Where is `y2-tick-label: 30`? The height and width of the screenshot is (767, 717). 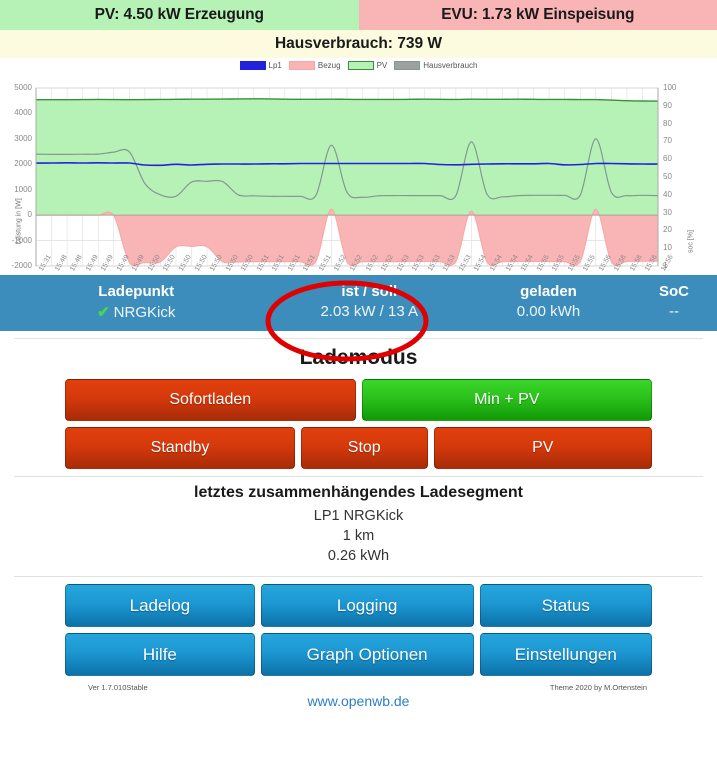
y2-tick-label: 30 is located at coordinates (667, 212).